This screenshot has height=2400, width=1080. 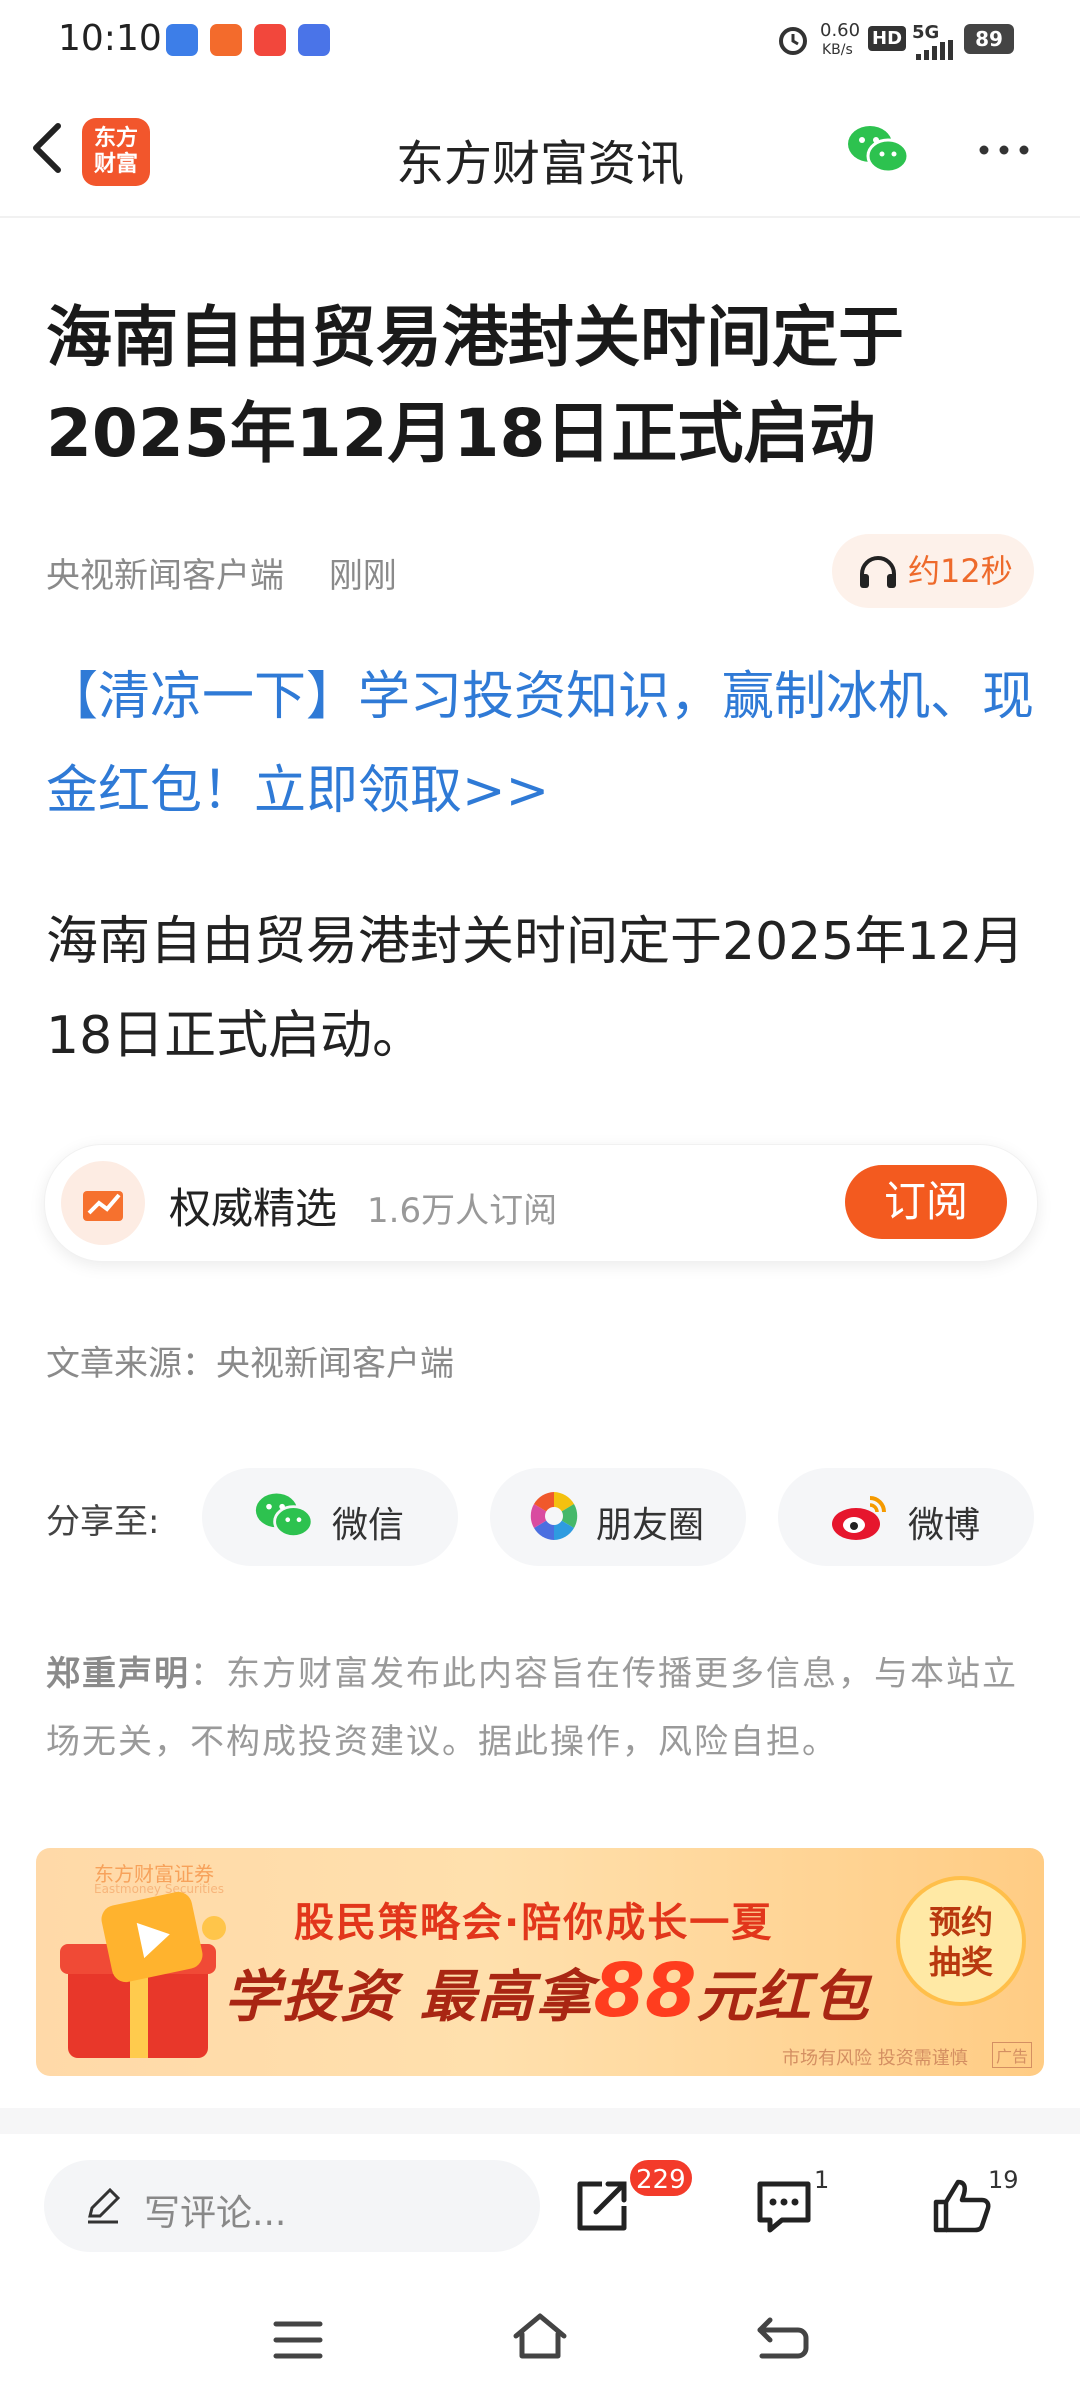 I want to click on listen-button: 约12秒, so click(x=933, y=571).